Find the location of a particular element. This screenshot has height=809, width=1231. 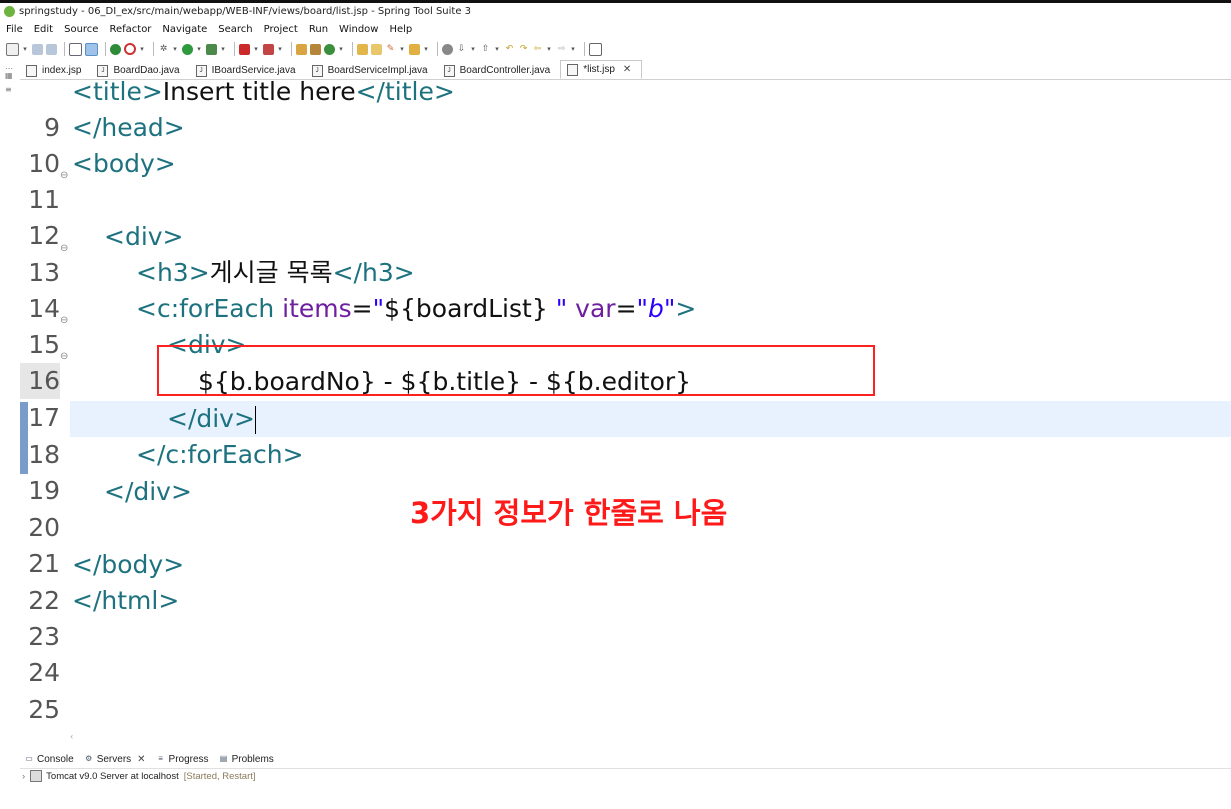

new-icon is located at coordinates (12, 49).